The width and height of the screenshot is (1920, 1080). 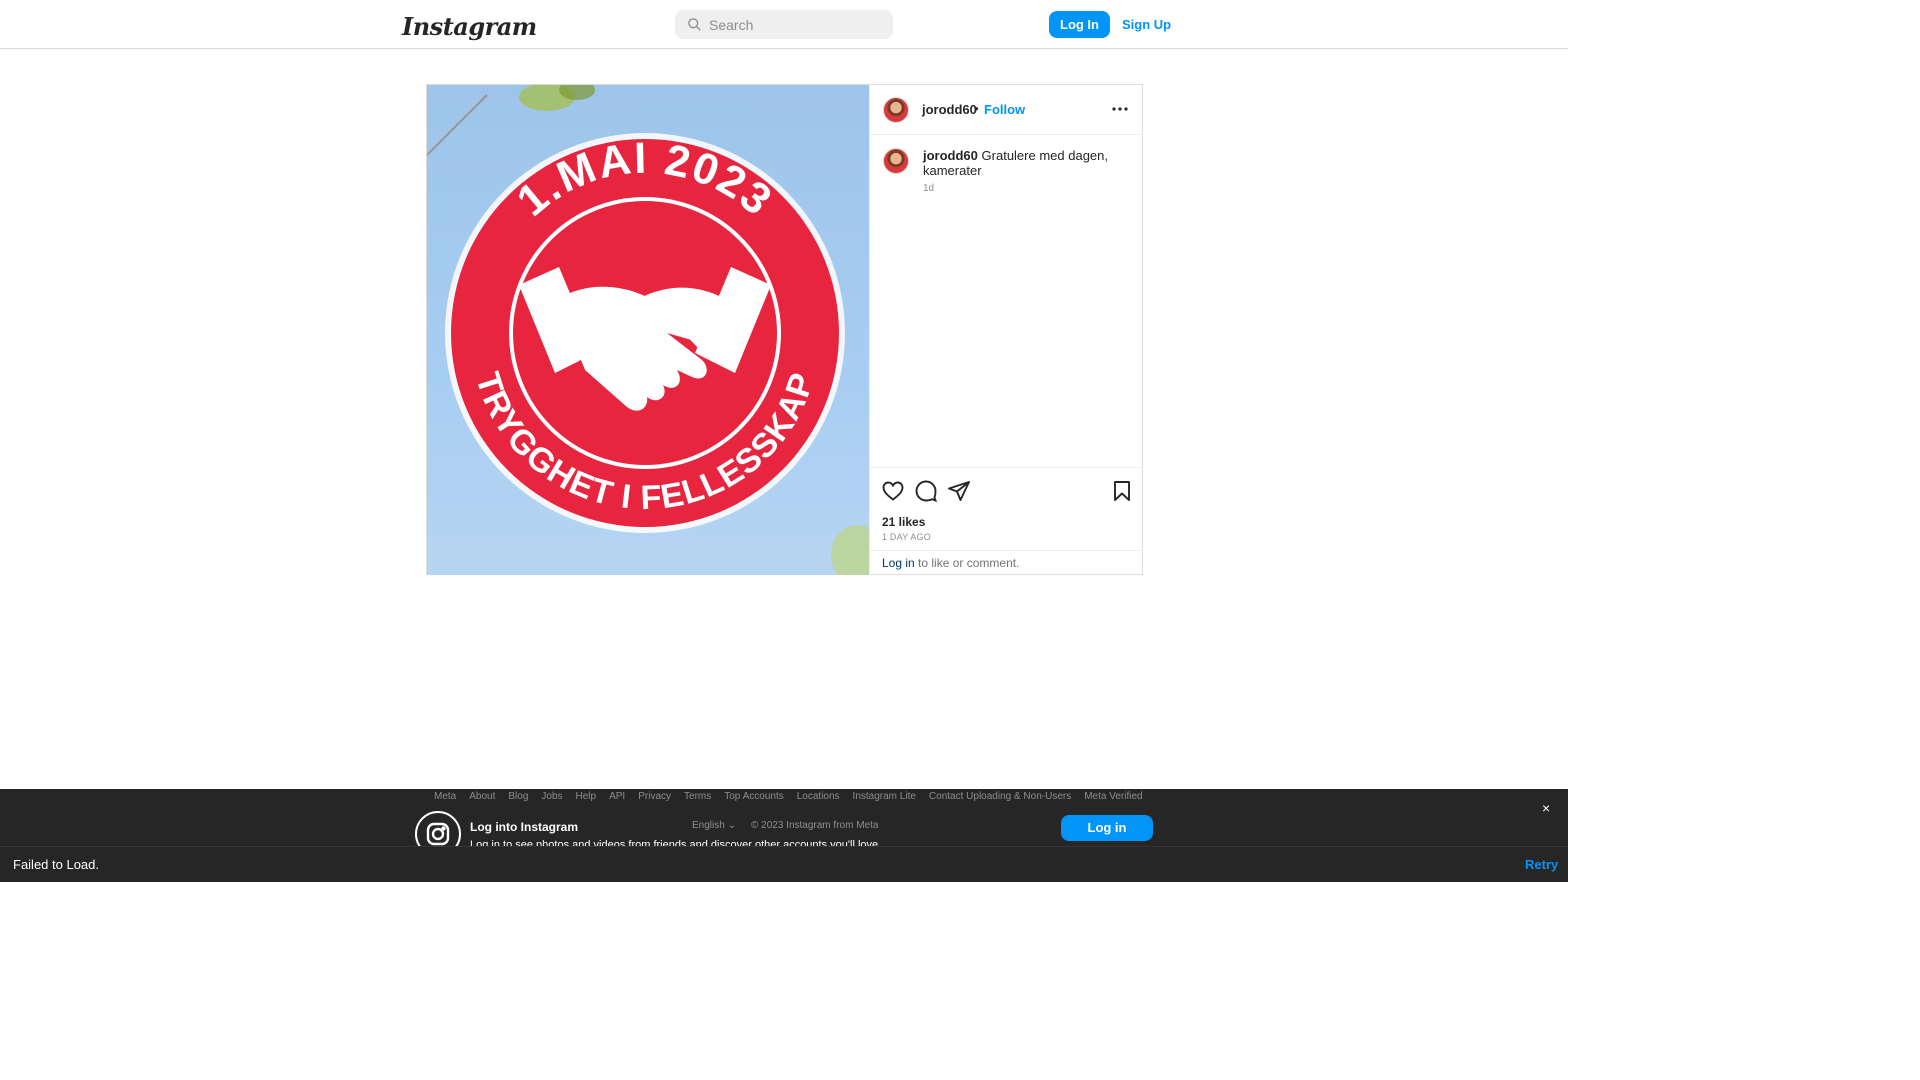 I want to click on footer-link: Locations, so click(x=818, y=796).